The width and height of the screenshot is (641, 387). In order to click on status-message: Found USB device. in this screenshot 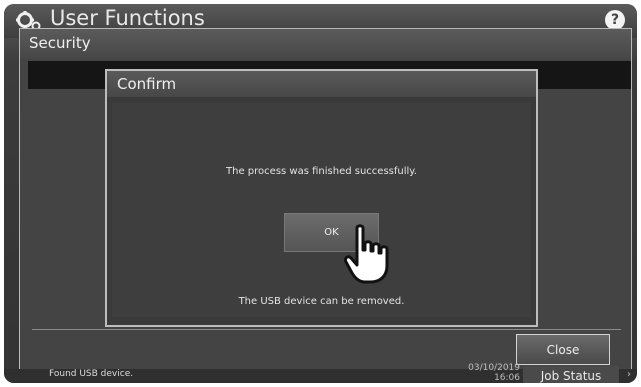, I will do `click(91, 374)`.